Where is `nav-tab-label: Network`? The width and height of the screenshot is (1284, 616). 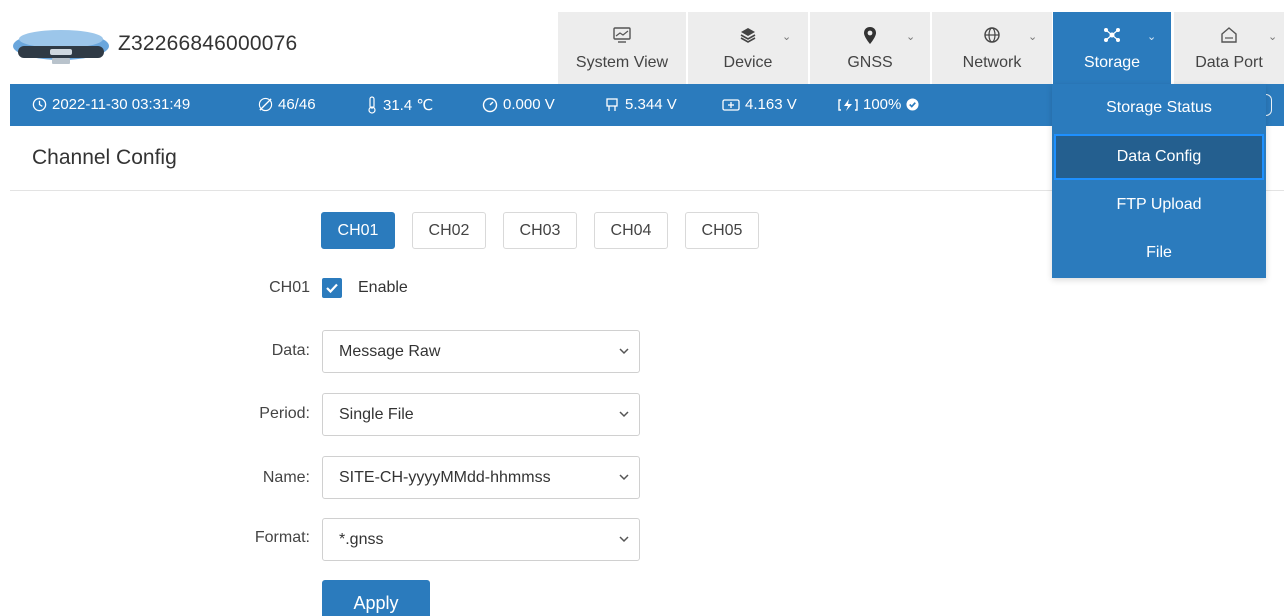
nav-tab-label: Network is located at coordinates (992, 62).